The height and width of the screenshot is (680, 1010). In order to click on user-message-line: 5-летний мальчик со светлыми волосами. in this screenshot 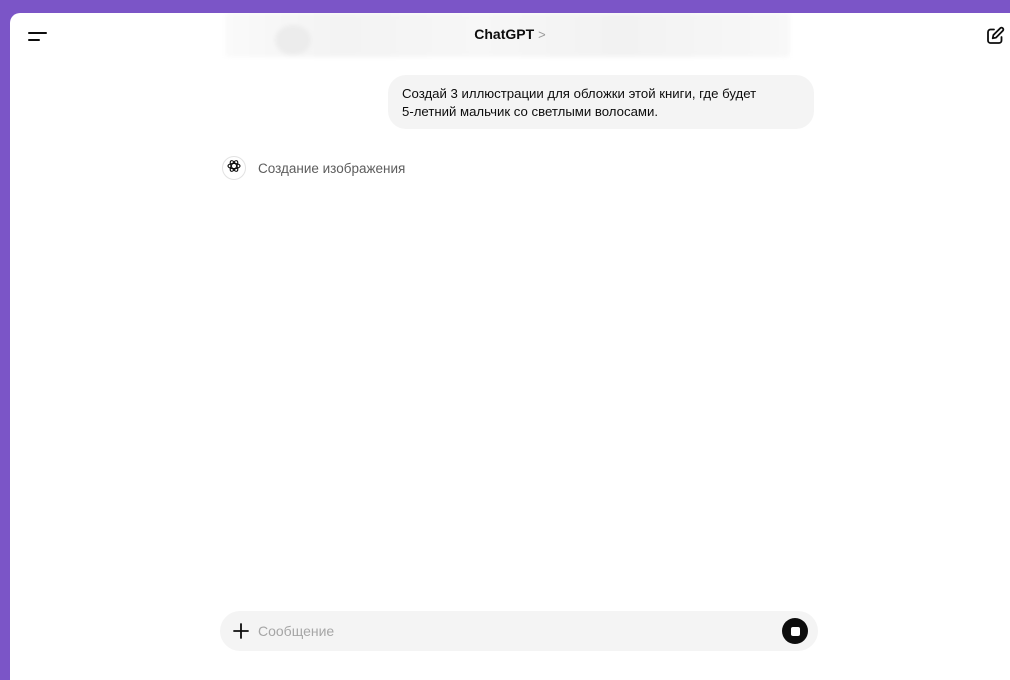, I will do `click(530, 111)`.